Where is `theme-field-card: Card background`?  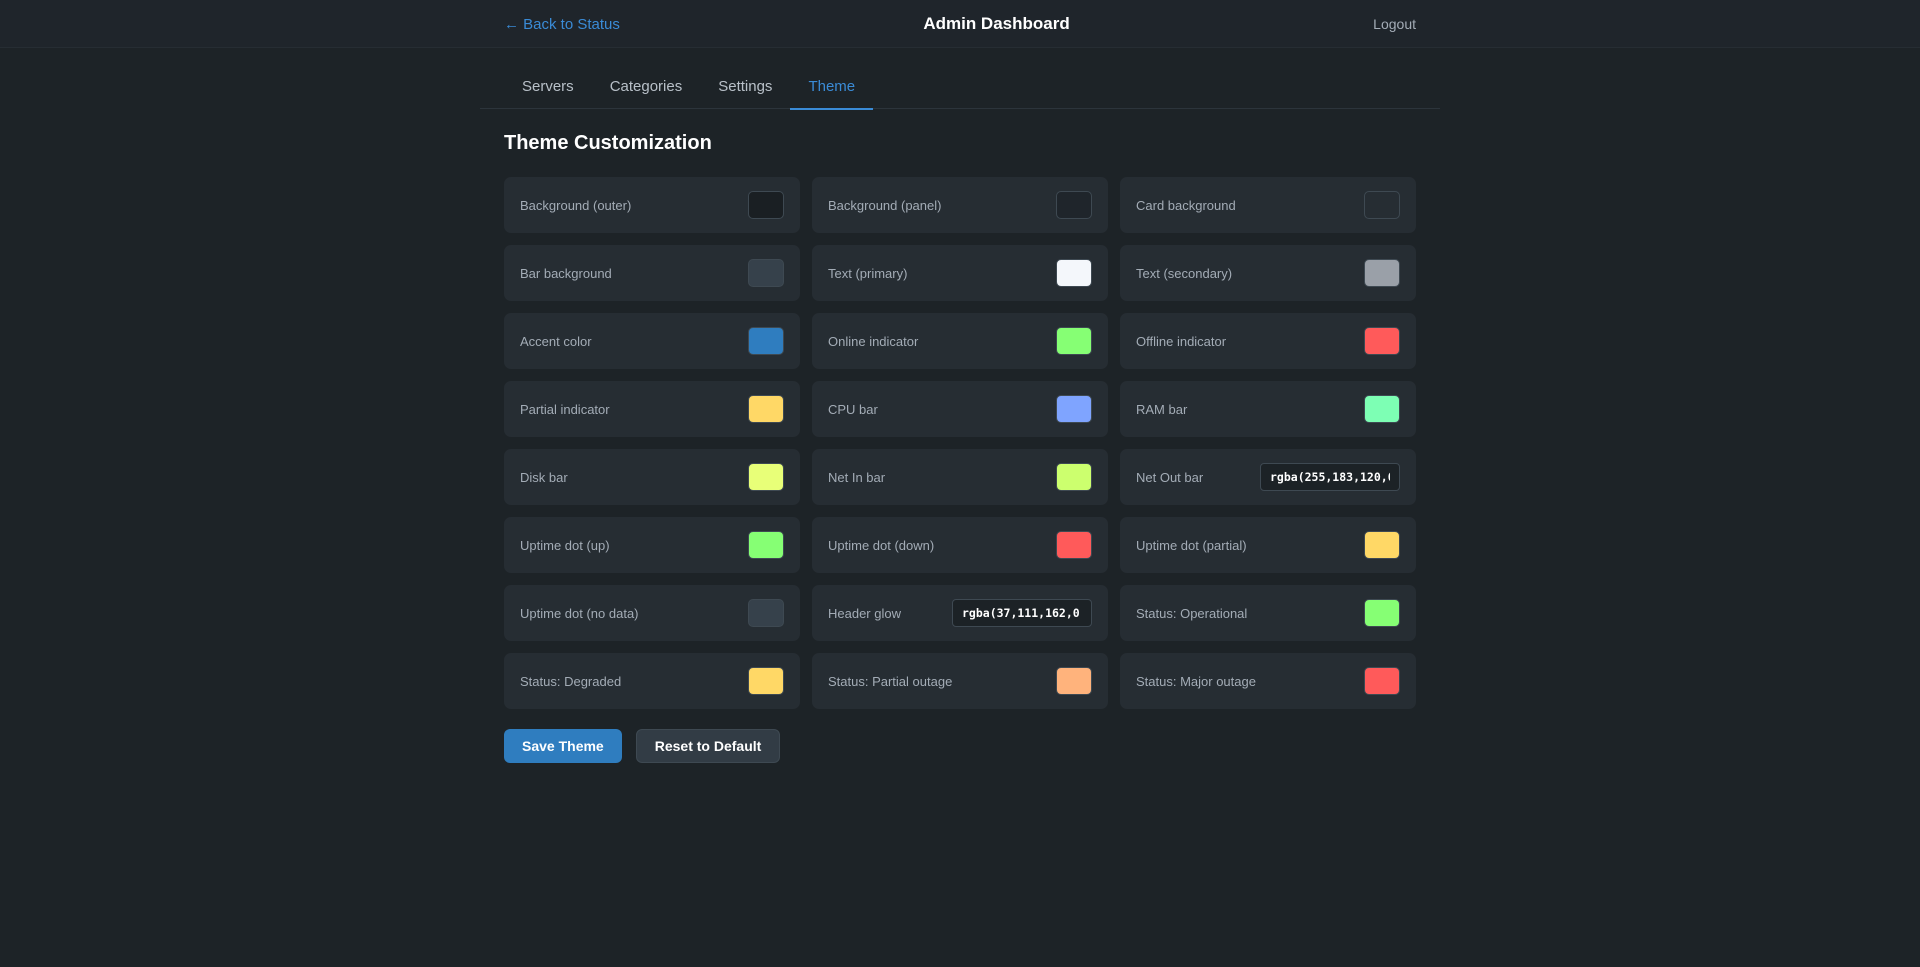
theme-field-card: Card background is located at coordinates (1268, 205).